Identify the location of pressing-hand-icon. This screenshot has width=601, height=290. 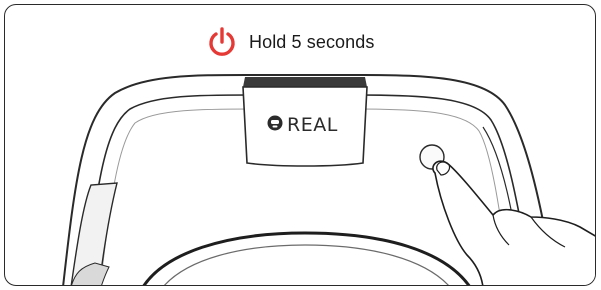
(513, 222).